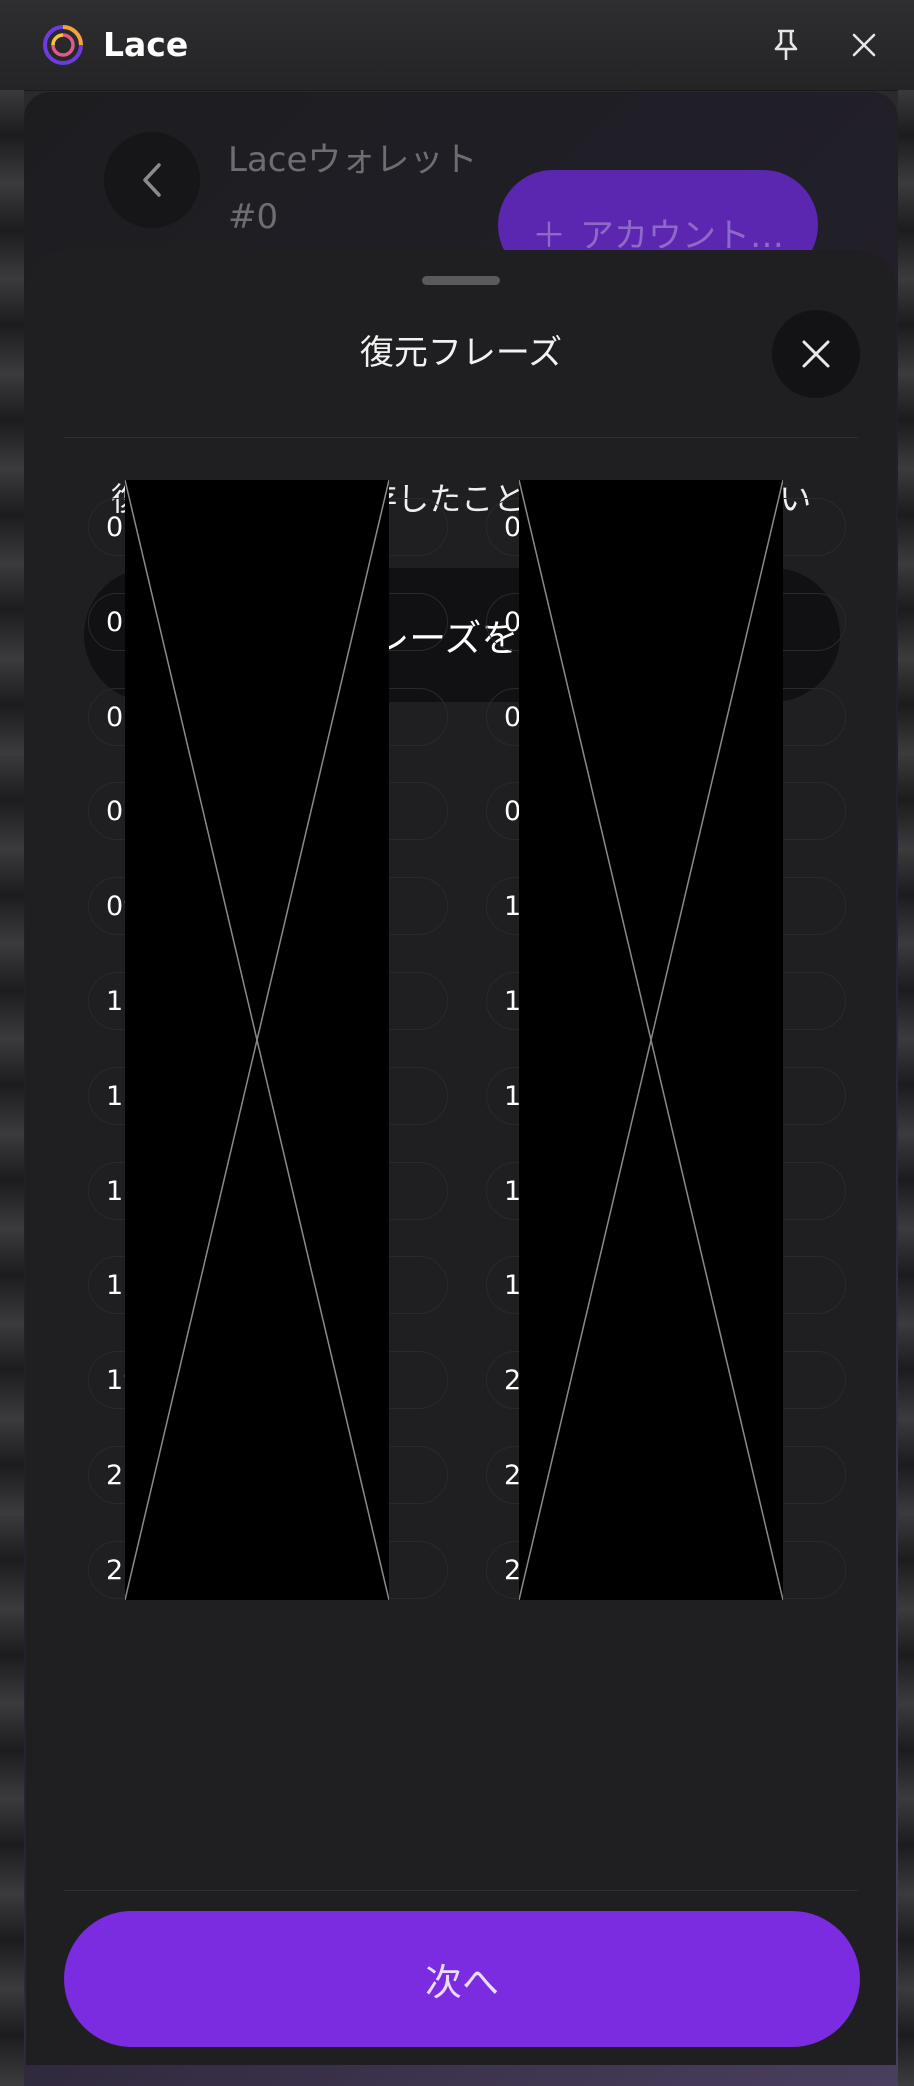 This screenshot has width=914, height=2086. I want to click on close-sheet-button, so click(816, 354).